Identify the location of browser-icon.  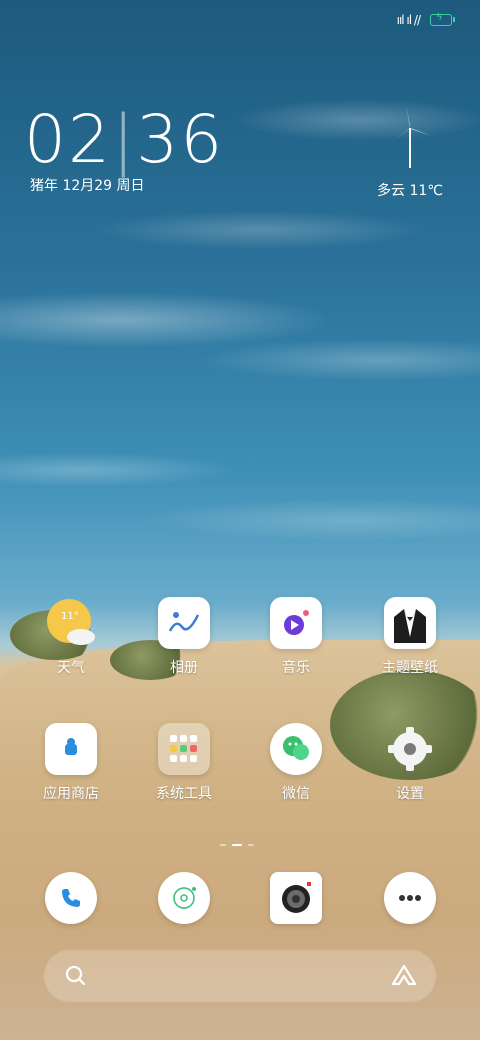
(184, 898).